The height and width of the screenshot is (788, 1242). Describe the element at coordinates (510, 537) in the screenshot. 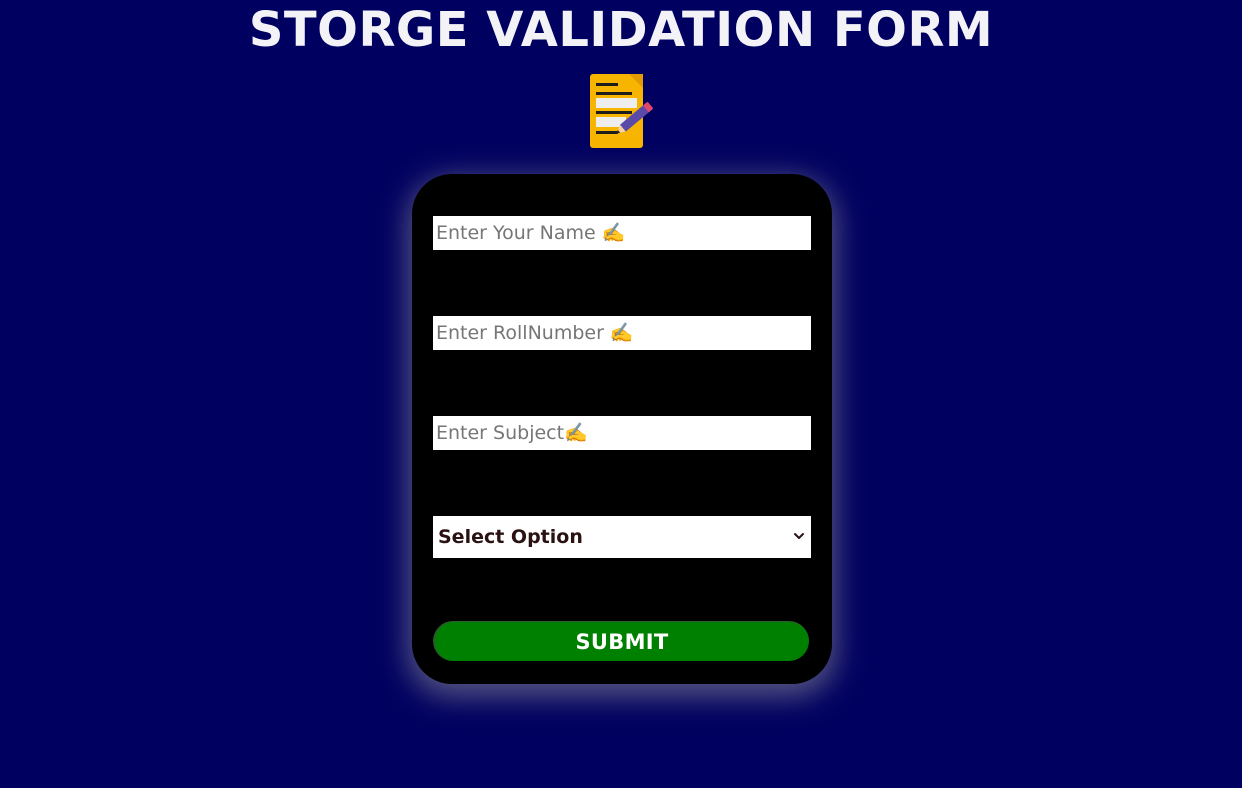

I see `select-label: Select Option` at that location.